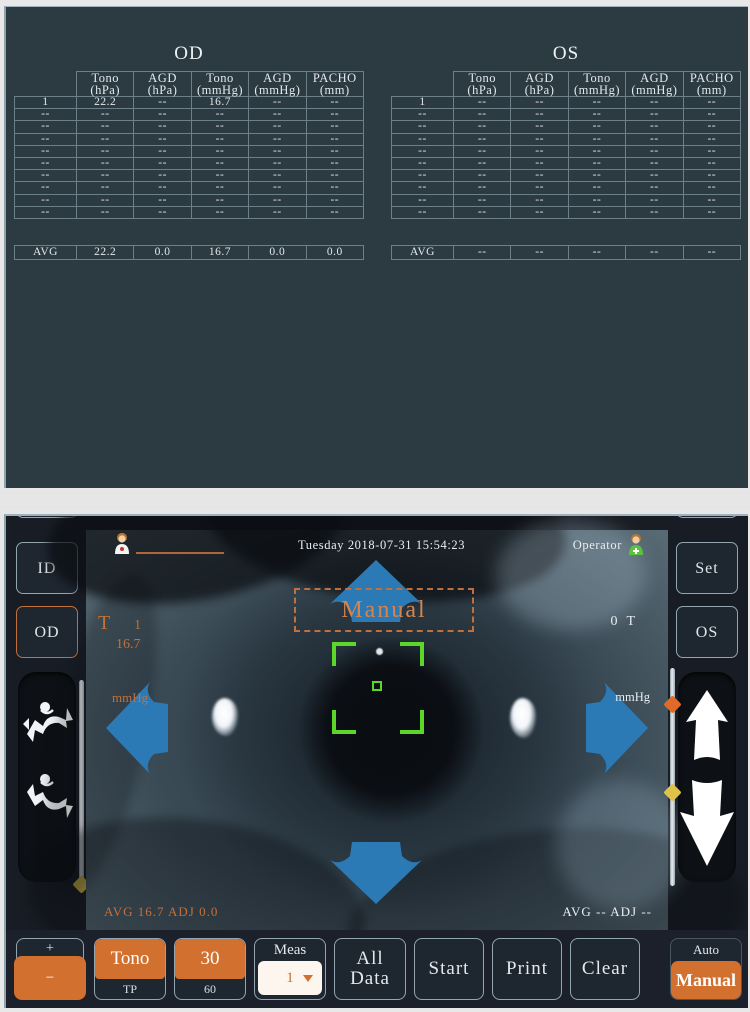  Describe the element at coordinates (105, 102) in the screenshot. I see `measurement-cell: 22.2` at that location.